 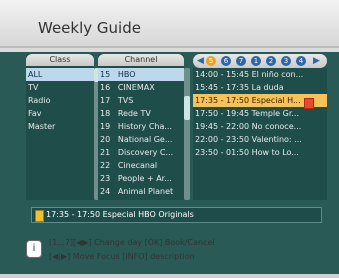 I want to click on help-line-2: [◀|▶] Move Focus [INFO] description, so click(x=122, y=256).